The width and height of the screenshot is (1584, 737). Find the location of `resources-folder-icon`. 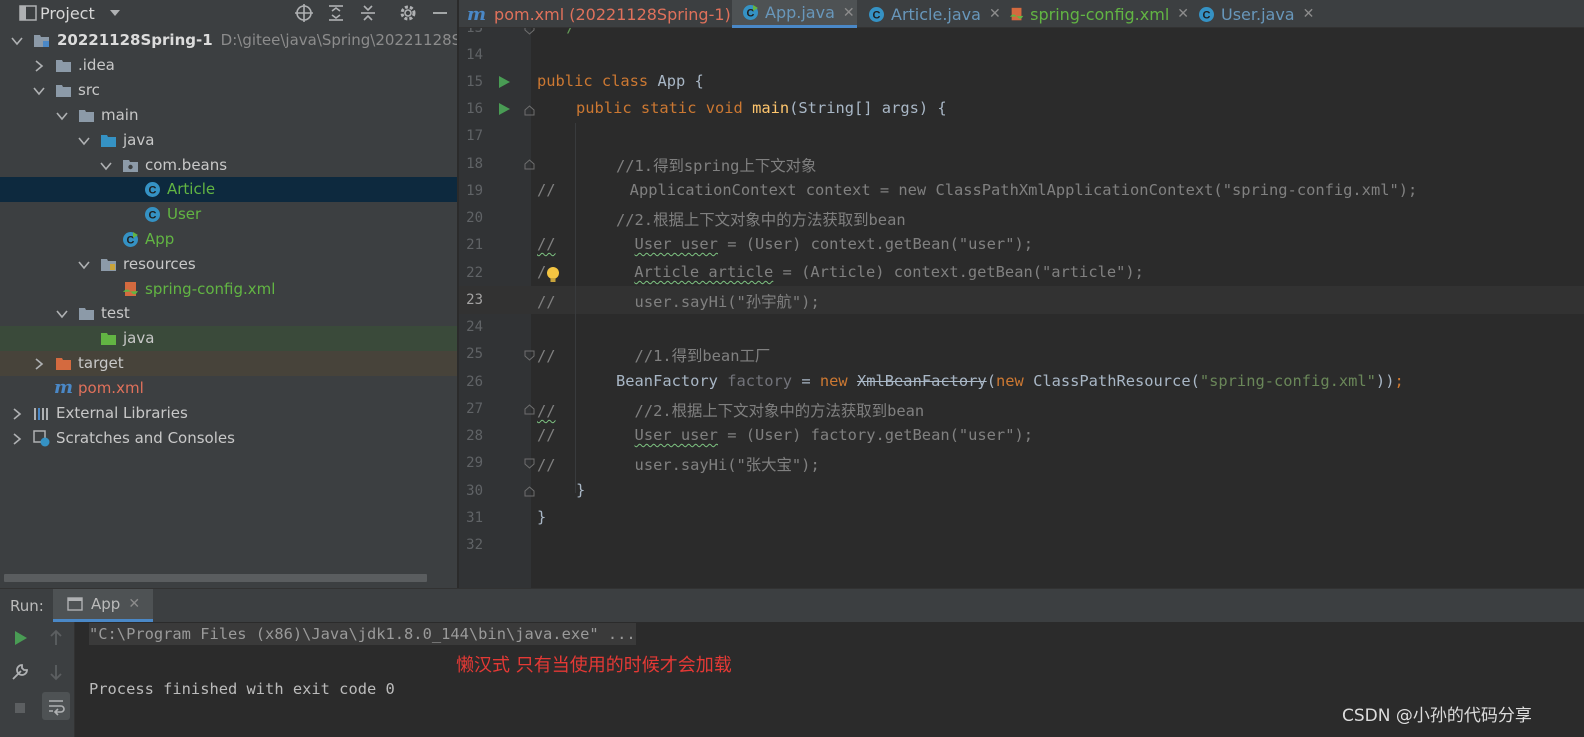

resources-folder-icon is located at coordinates (108, 265).